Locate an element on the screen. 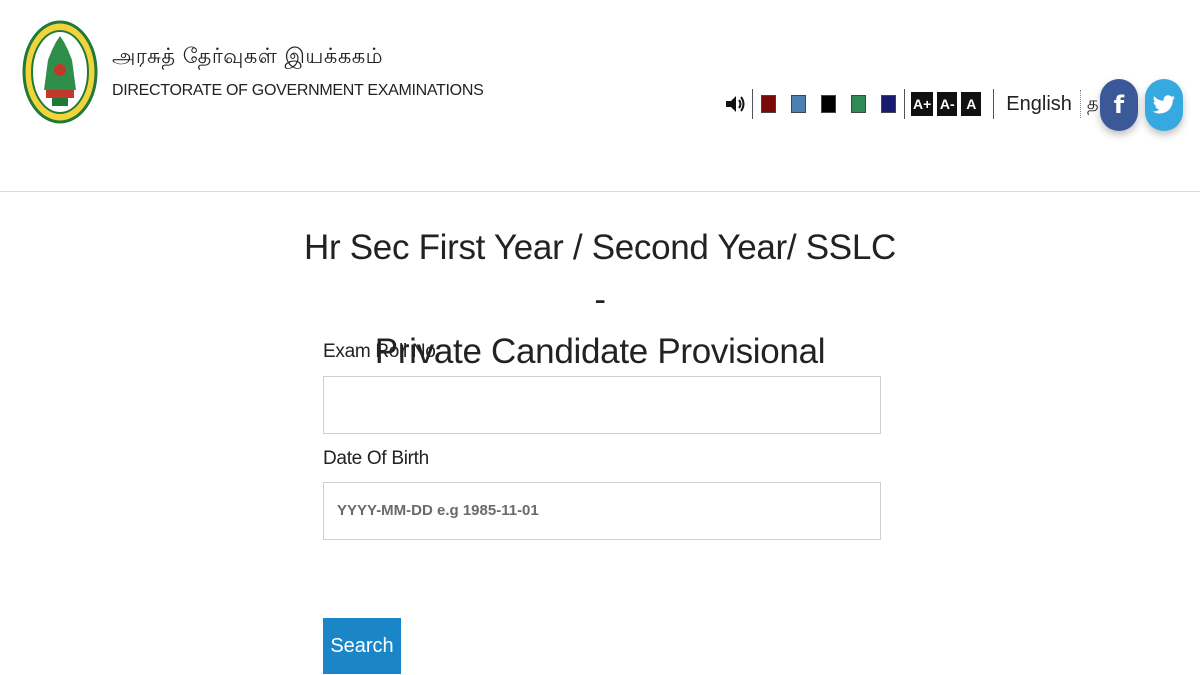 The image size is (1200, 675). language-english-link: English is located at coordinates (1039, 104).